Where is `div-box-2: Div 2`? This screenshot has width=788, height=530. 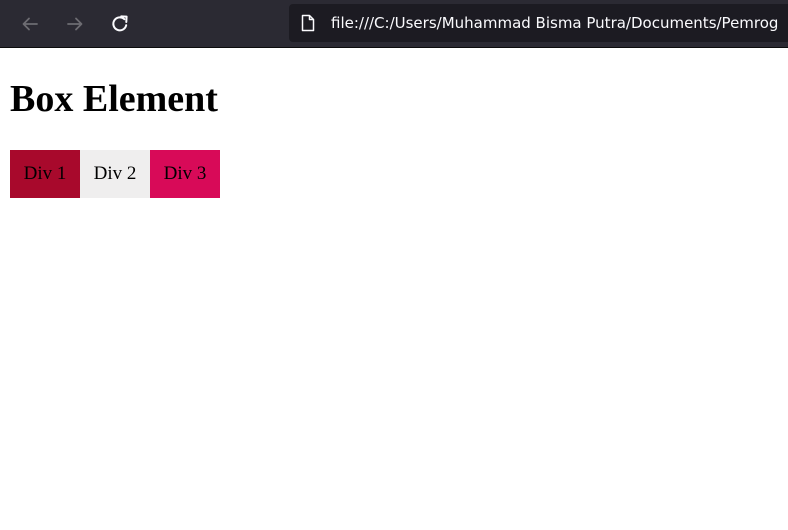
div-box-2: Div 2 is located at coordinates (115, 174).